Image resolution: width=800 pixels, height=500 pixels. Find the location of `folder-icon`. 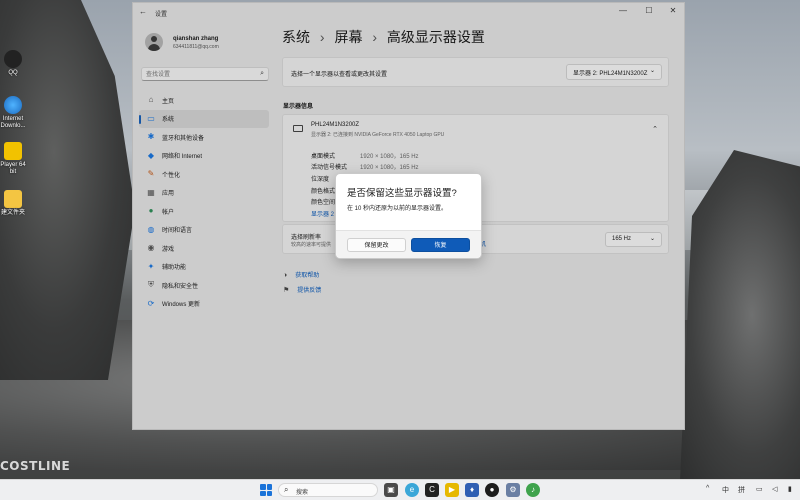

folder-icon is located at coordinates (13, 199).